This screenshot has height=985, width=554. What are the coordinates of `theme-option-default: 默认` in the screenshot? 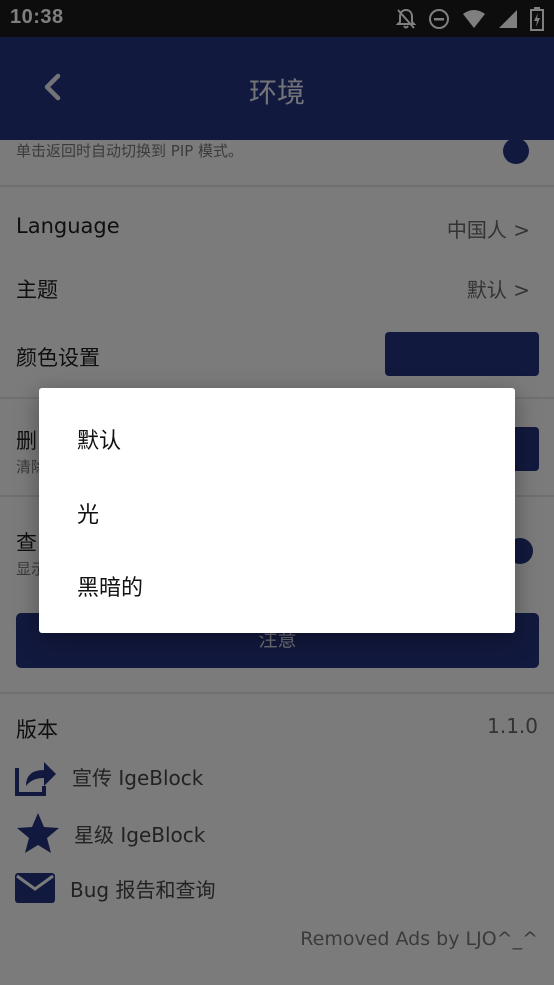 It's located at (99, 439).